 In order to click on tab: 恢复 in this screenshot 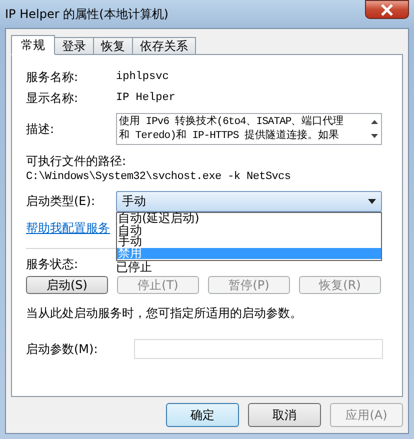, I will do `click(113, 45)`.